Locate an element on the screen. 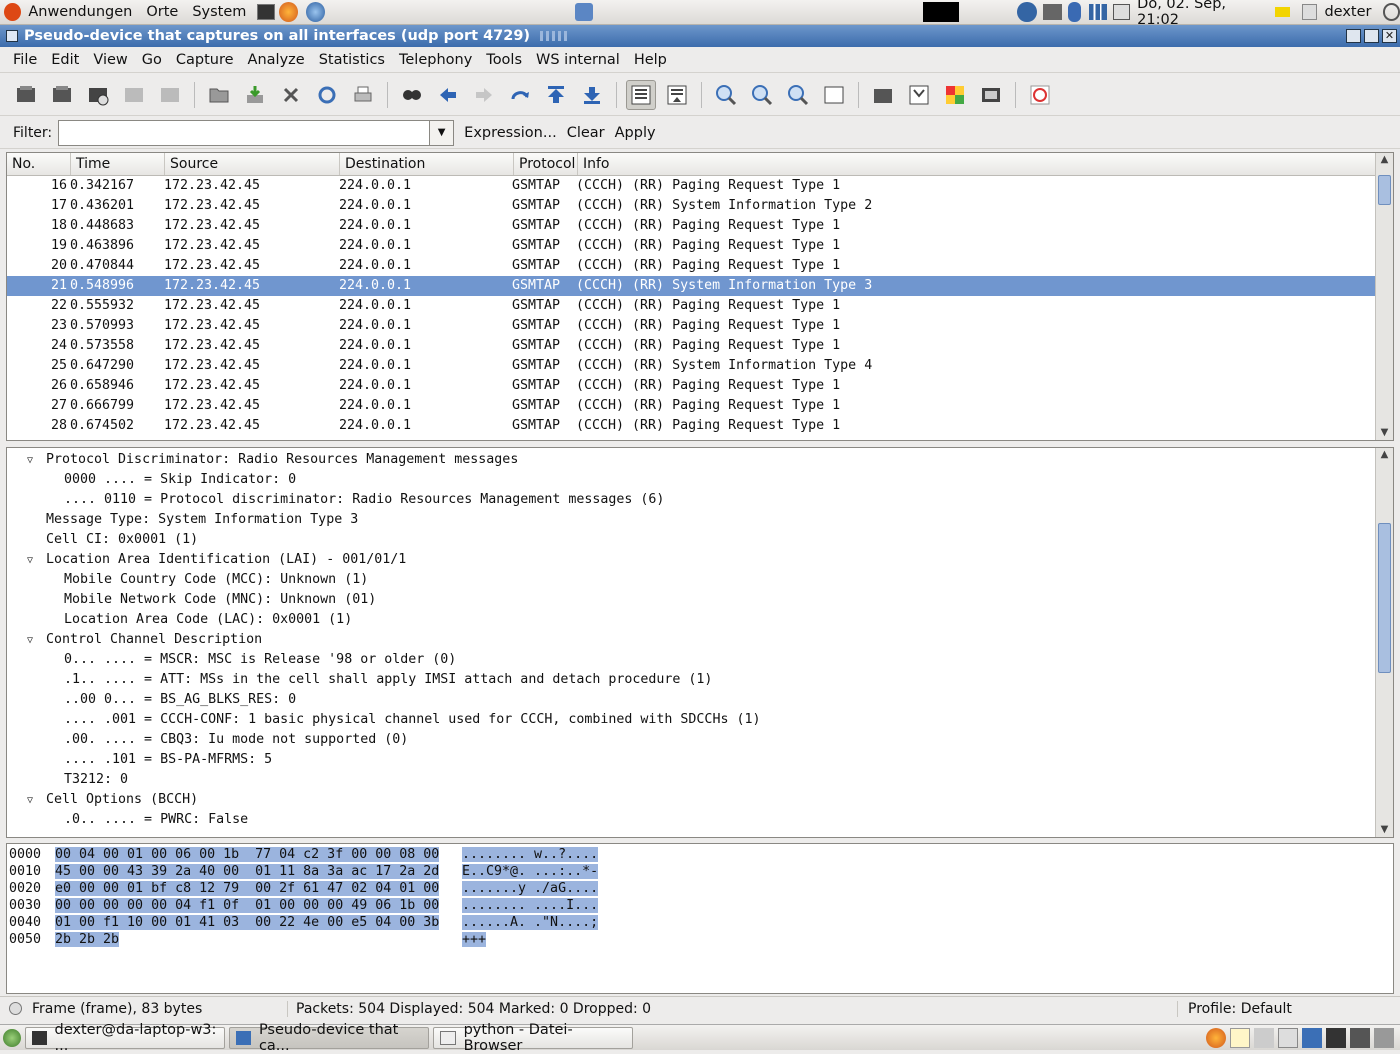  go-first-icon is located at coordinates (556, 95).